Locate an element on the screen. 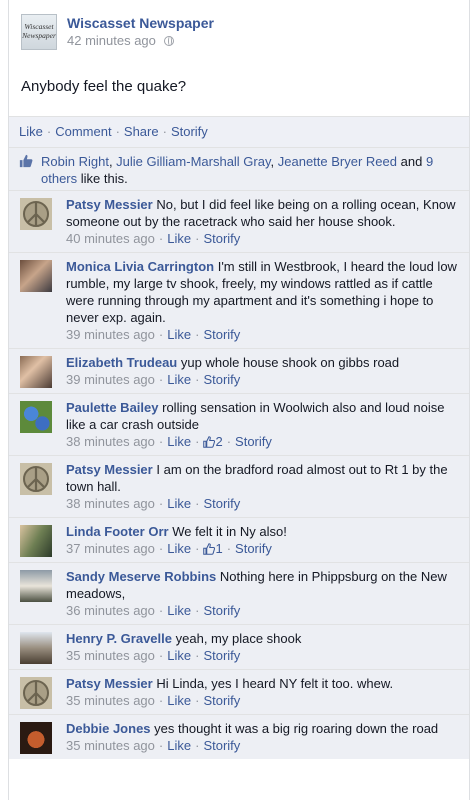  post-meta: 42 minutes ago is located at coordinates (120, 40).